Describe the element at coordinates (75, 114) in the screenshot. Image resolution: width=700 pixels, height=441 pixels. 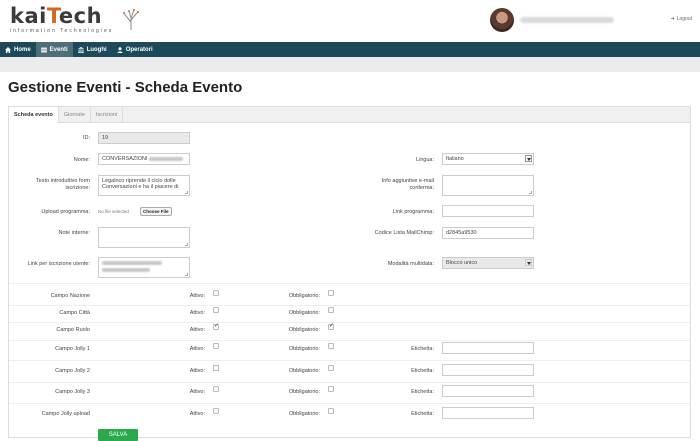
I see `tab-giornate: Giornate` at that location.